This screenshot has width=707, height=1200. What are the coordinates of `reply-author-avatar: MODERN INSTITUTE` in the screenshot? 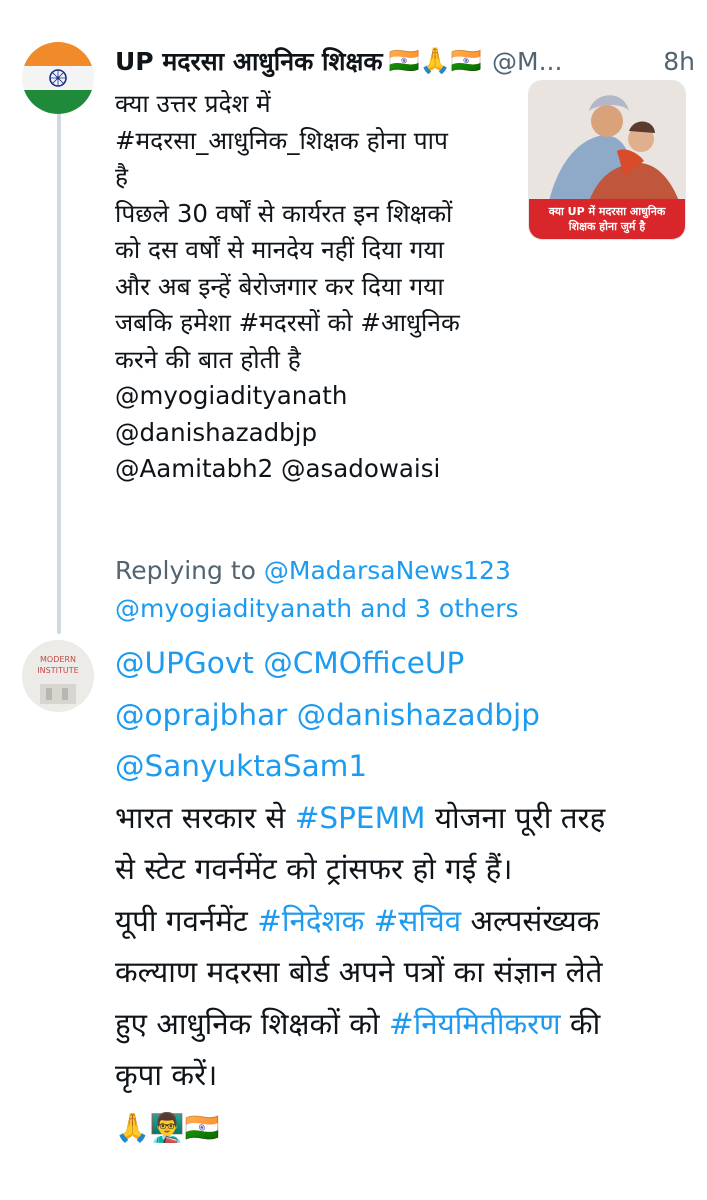 It's located at (58, 676).